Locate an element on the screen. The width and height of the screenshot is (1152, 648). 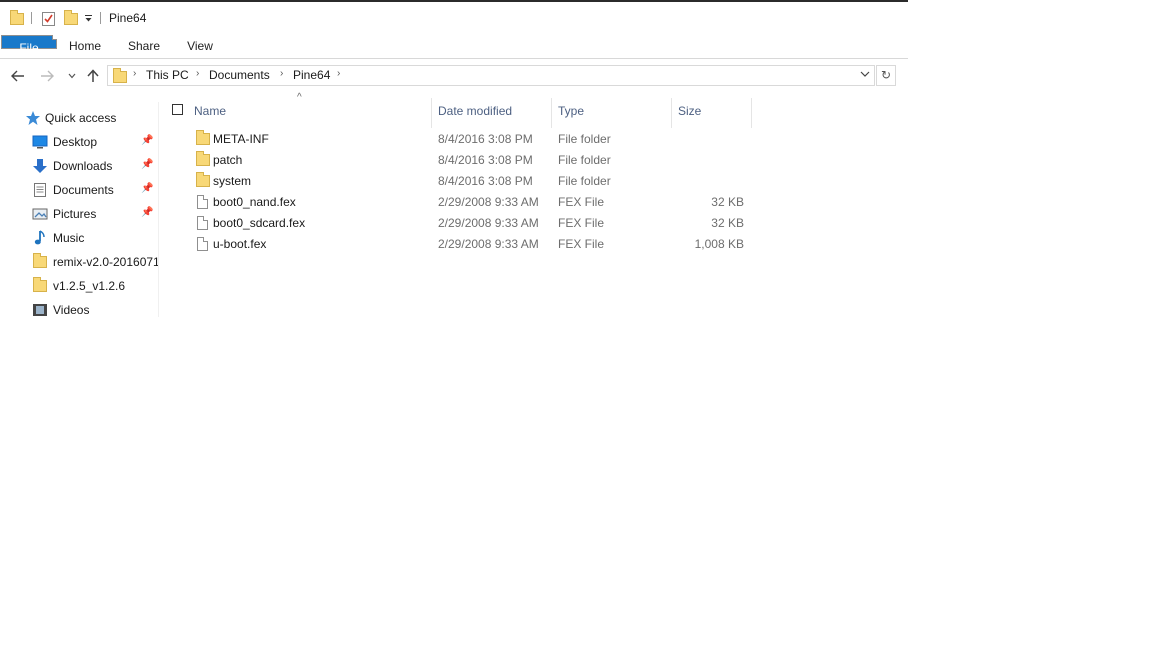
address-bar: › This PC › Documents › Pine64 › is located at coordinates (491, 75).